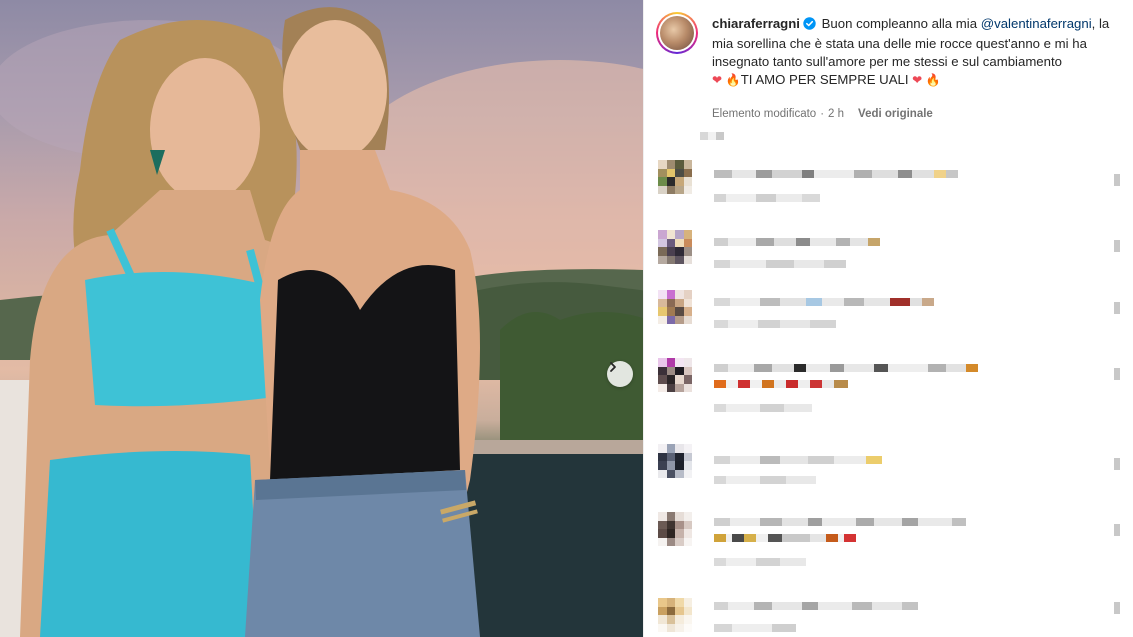 The height and width of the screenshot is (637, 1133). What do you see at coordinates (895, 114) in the screenshot?
I see `see-original-link: Vedi originale` at bounding box center [895, 114].